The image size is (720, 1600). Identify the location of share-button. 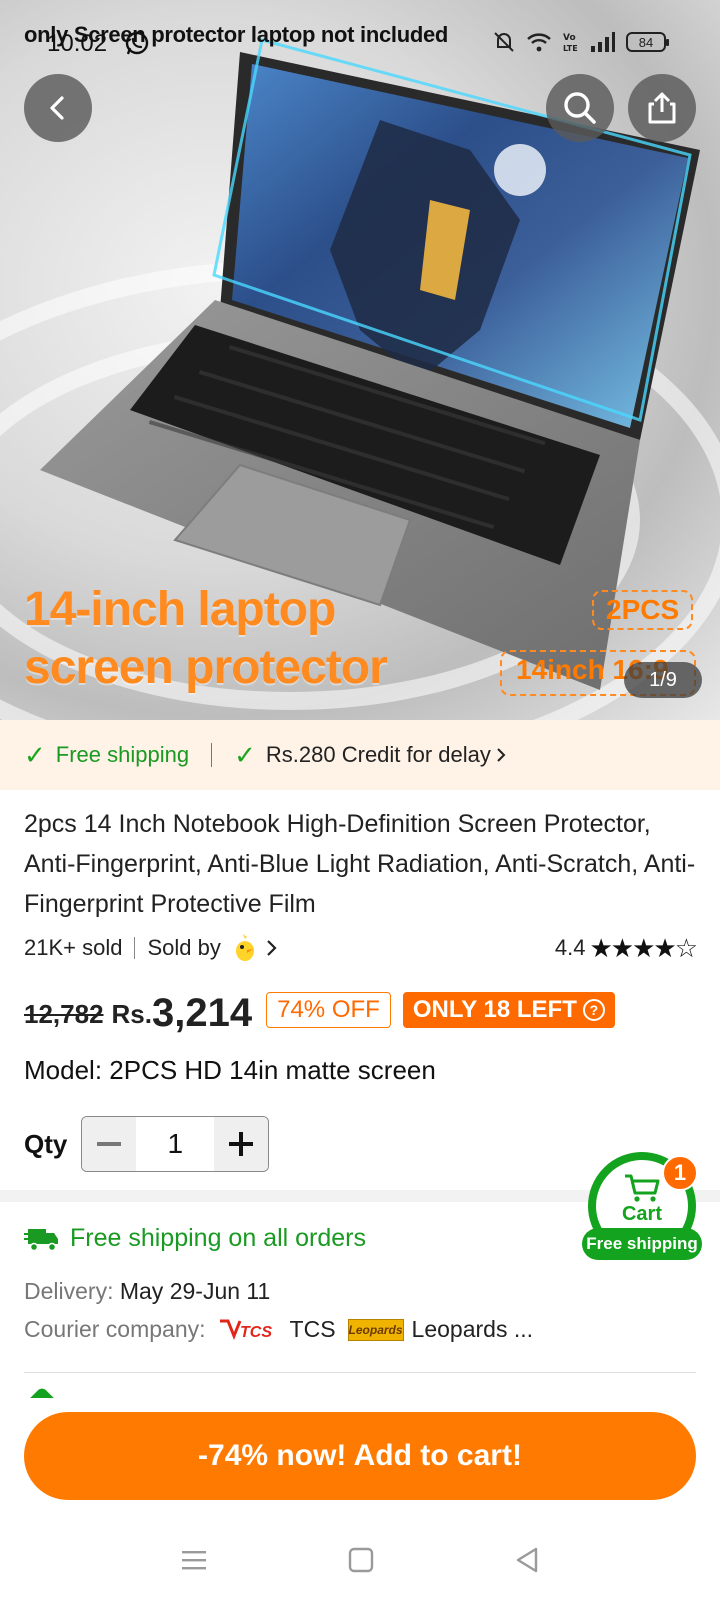
(662, 108).